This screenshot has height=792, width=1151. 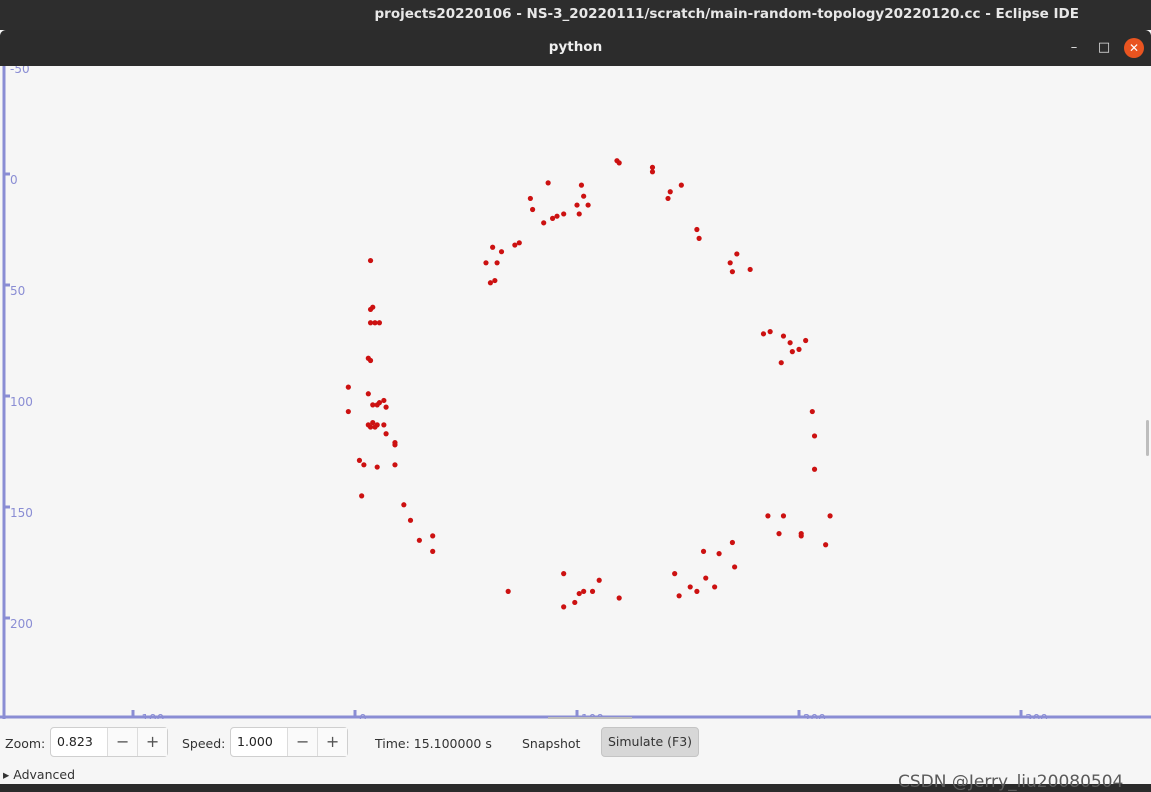 What do you see at coordinates (150, 715) in the screenshot?
I see `x-tick-label: -100` at bounding box center [150, 715].